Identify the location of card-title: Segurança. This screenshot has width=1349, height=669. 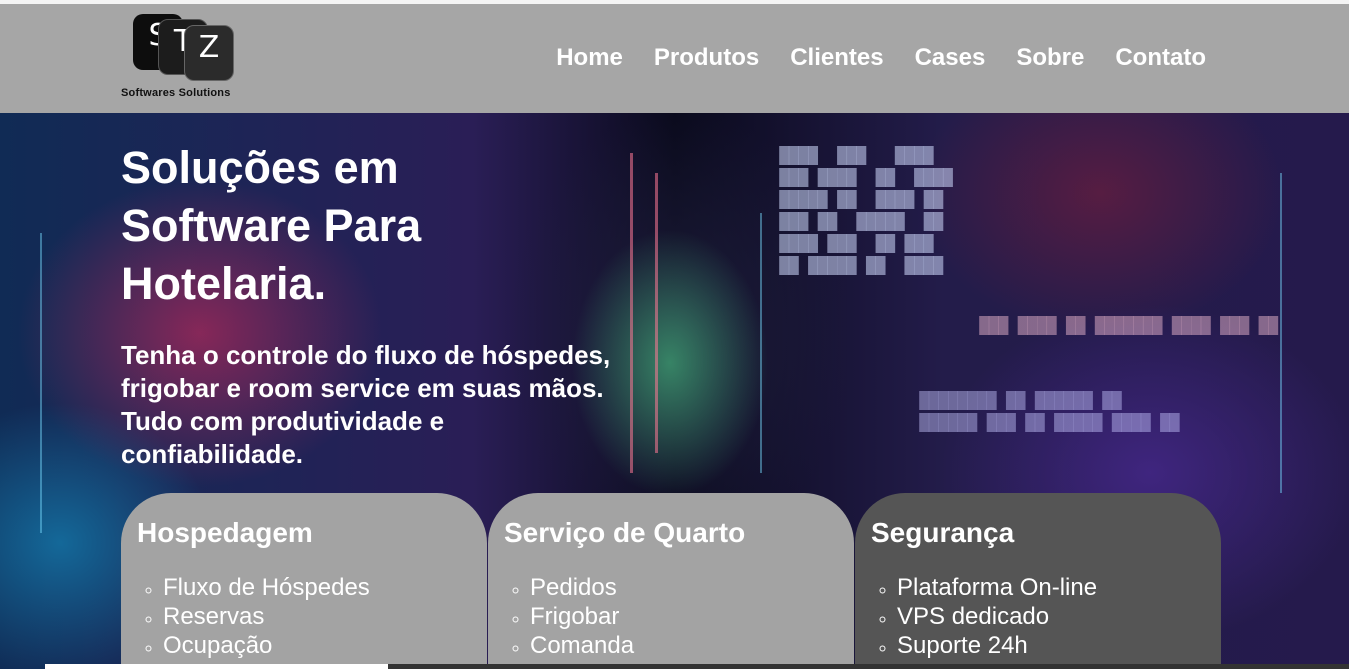
(943, 532).